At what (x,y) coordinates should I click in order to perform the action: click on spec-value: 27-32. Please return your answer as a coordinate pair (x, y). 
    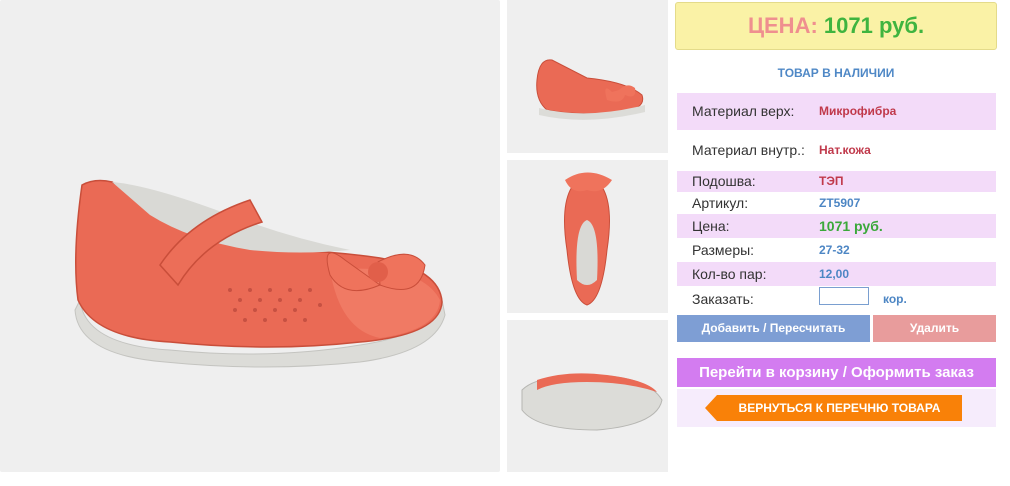
    Looking at the image, I should click on (834, 250).